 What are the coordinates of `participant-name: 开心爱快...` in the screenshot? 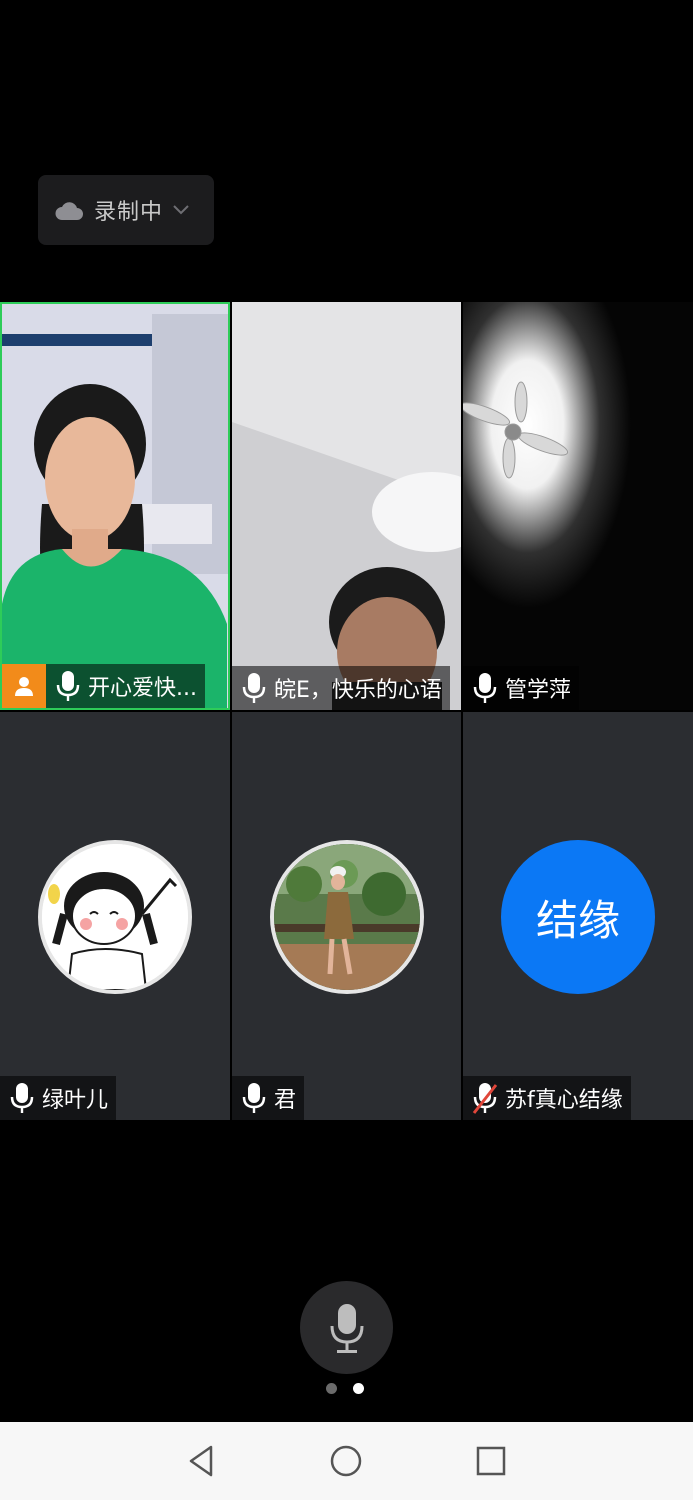 It's located at (142, 688).